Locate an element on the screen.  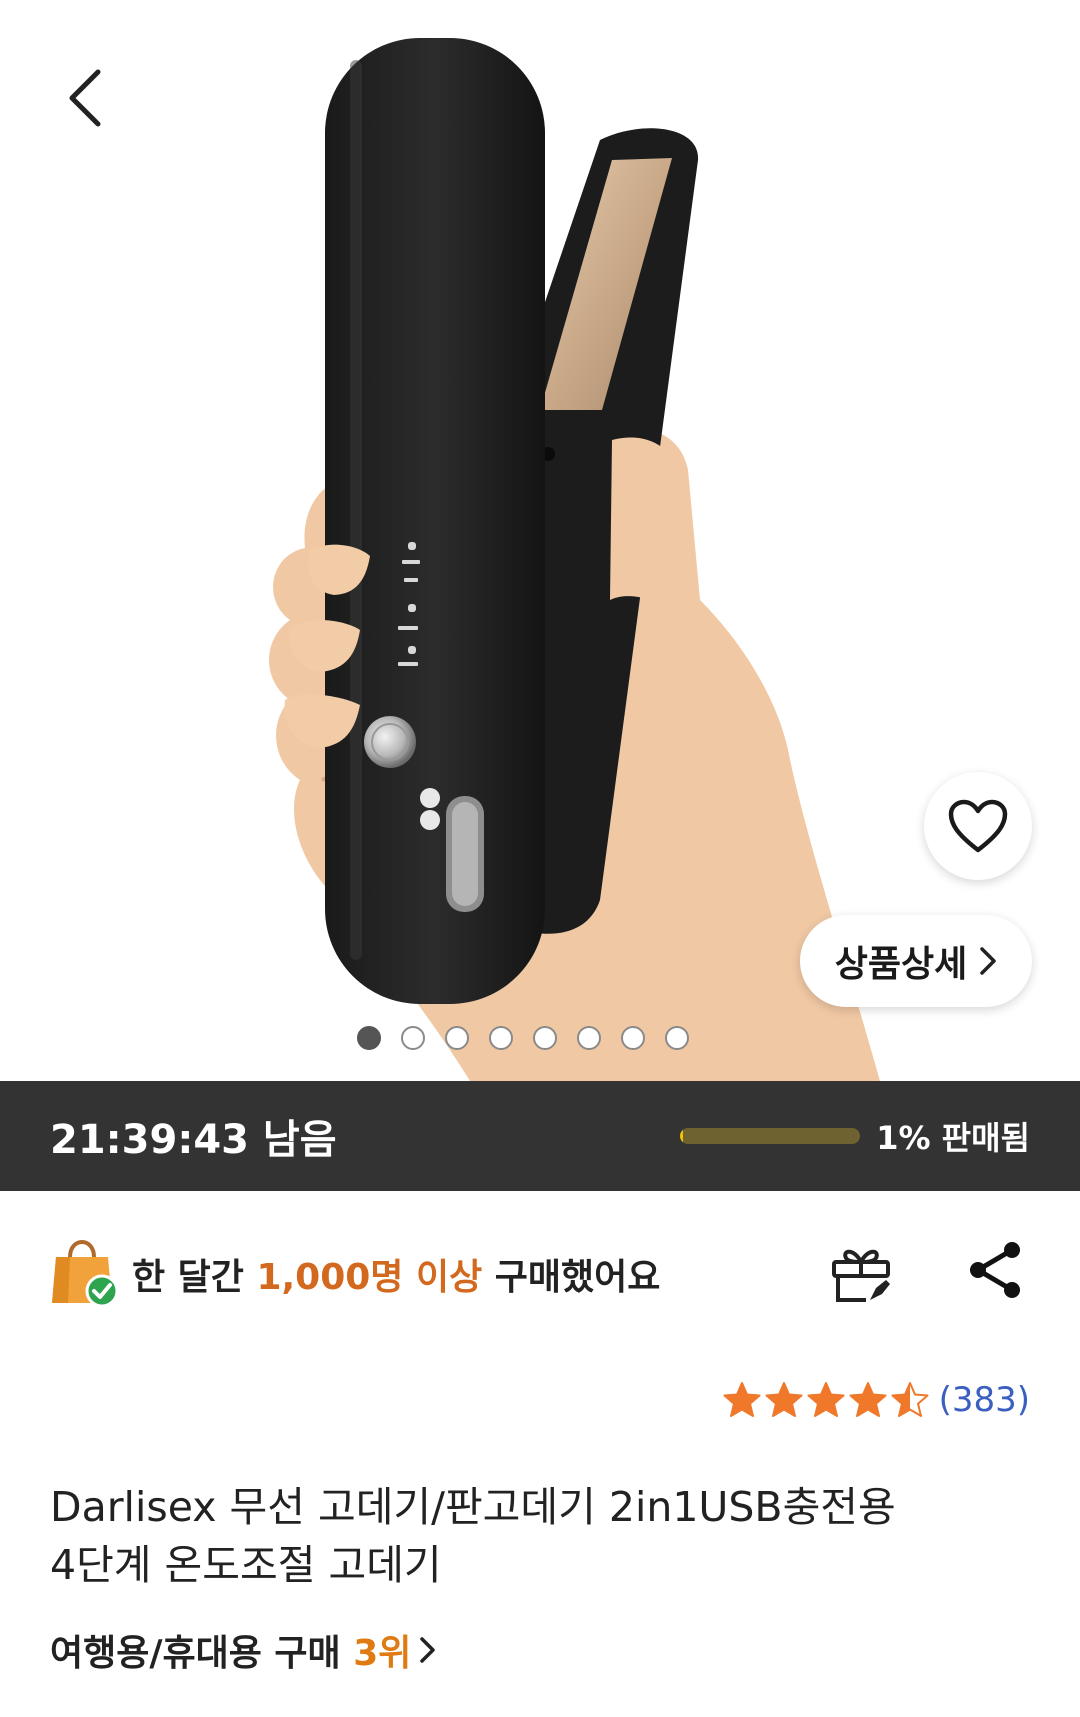
proof-highlight: 1,000명 이상 is located at coordinates (369, 1277).